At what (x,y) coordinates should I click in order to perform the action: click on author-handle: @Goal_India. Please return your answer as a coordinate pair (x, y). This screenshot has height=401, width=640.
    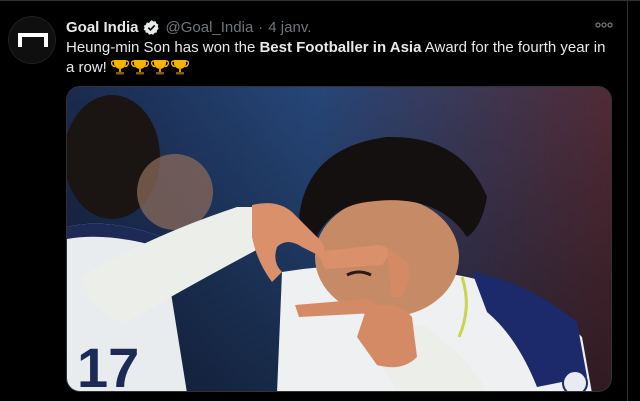
    Looking at the image, I should click on (210, 27).